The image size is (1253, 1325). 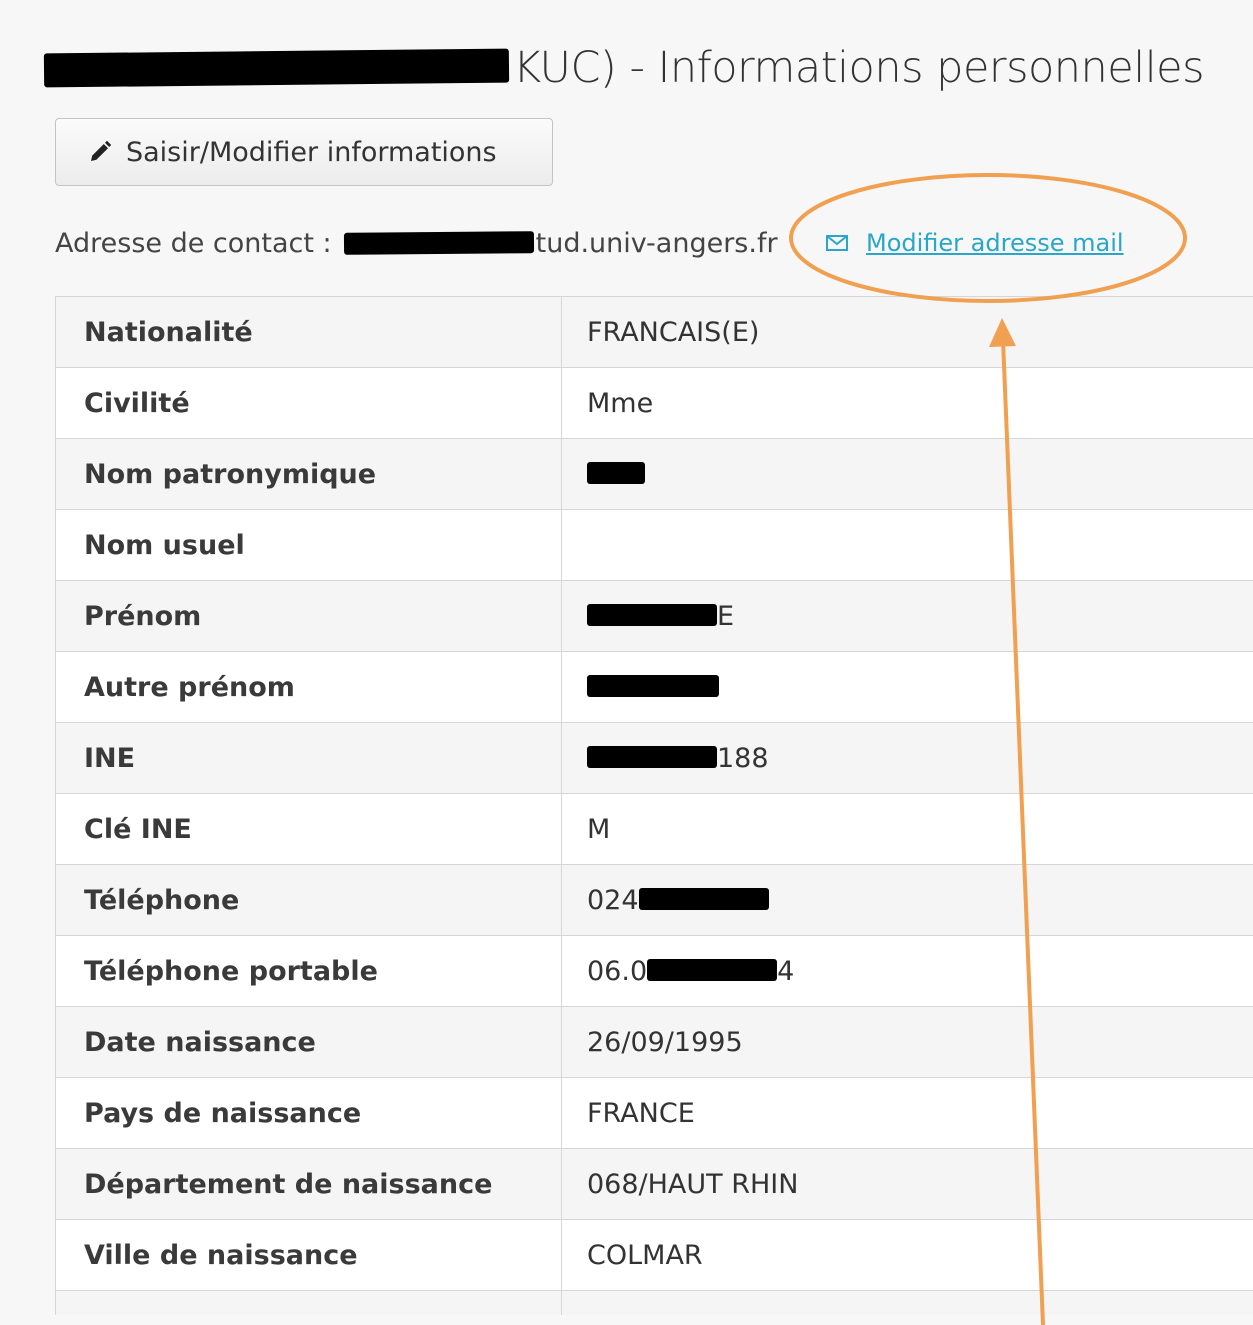 I want to click on row-value-prenom: E, so click(x=907, y=616).